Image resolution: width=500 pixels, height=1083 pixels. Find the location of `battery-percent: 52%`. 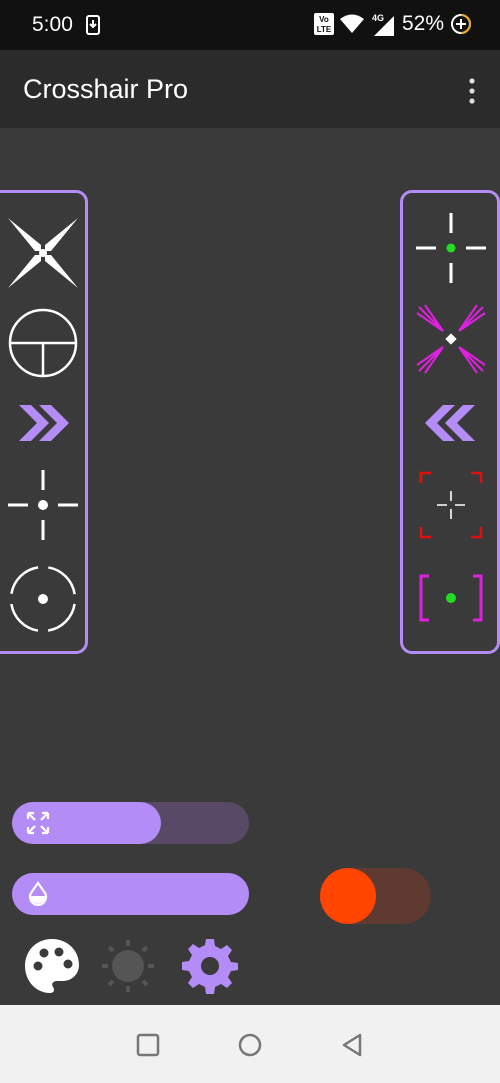

battery-percent: 52% is located at coordinates (422, 23).